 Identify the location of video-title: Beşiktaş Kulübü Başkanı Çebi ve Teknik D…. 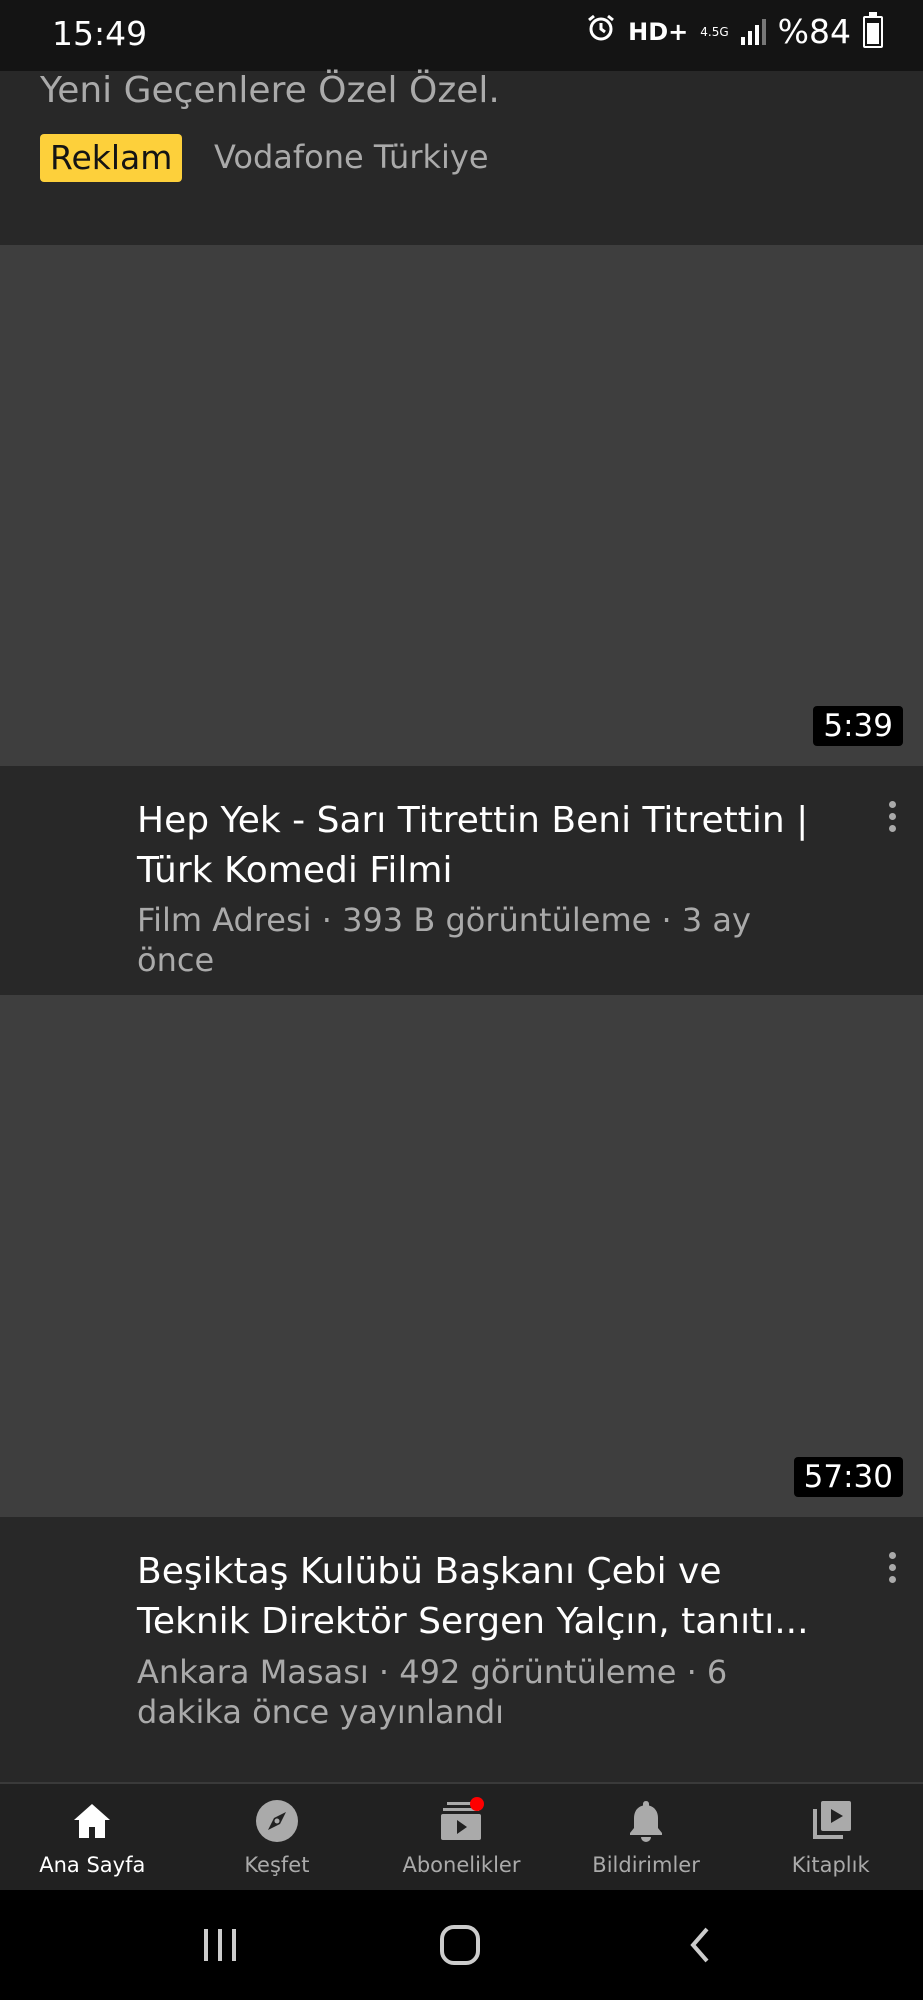
(477, 1597).